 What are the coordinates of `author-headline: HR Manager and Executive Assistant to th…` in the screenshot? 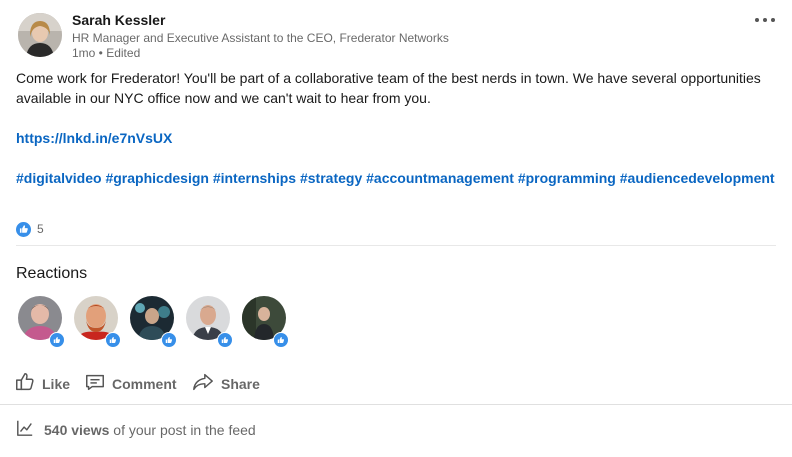 It's located at (260, 38).